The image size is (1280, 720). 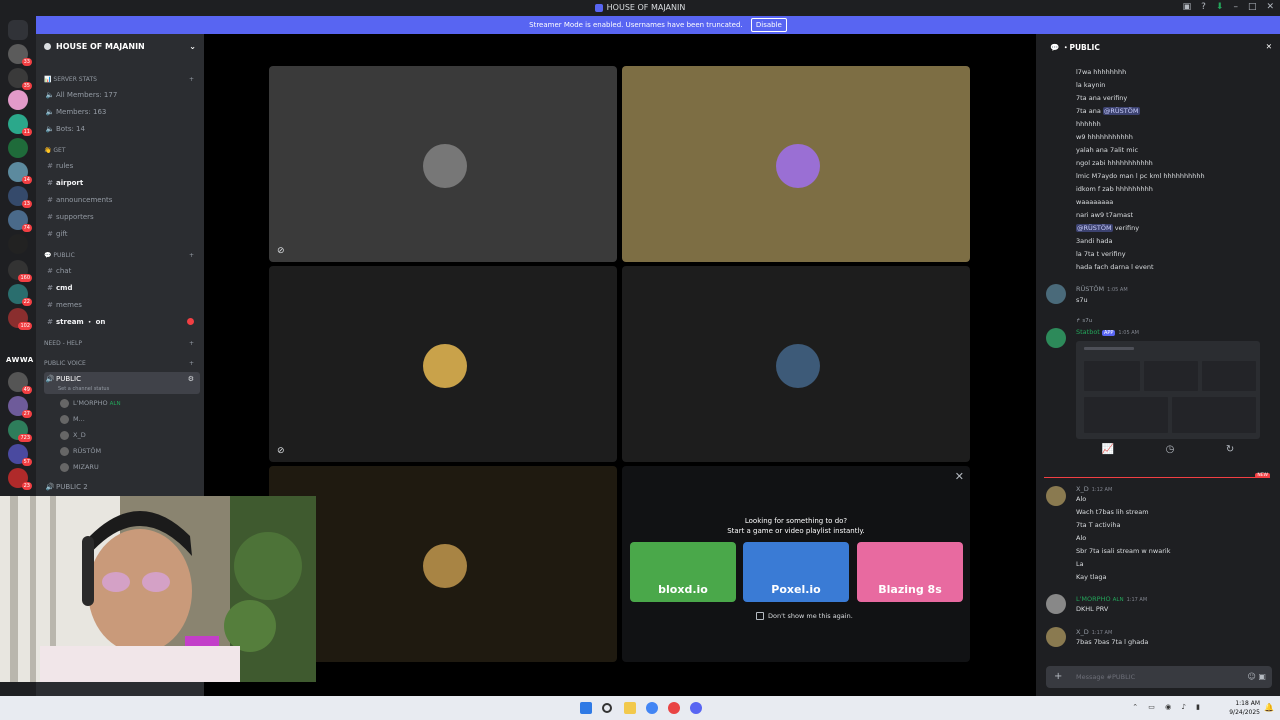 What do you see at coordinates (1252, 7) in the screenshot?
I see `maximize-icon: □` at bounding box center [1252, 7].